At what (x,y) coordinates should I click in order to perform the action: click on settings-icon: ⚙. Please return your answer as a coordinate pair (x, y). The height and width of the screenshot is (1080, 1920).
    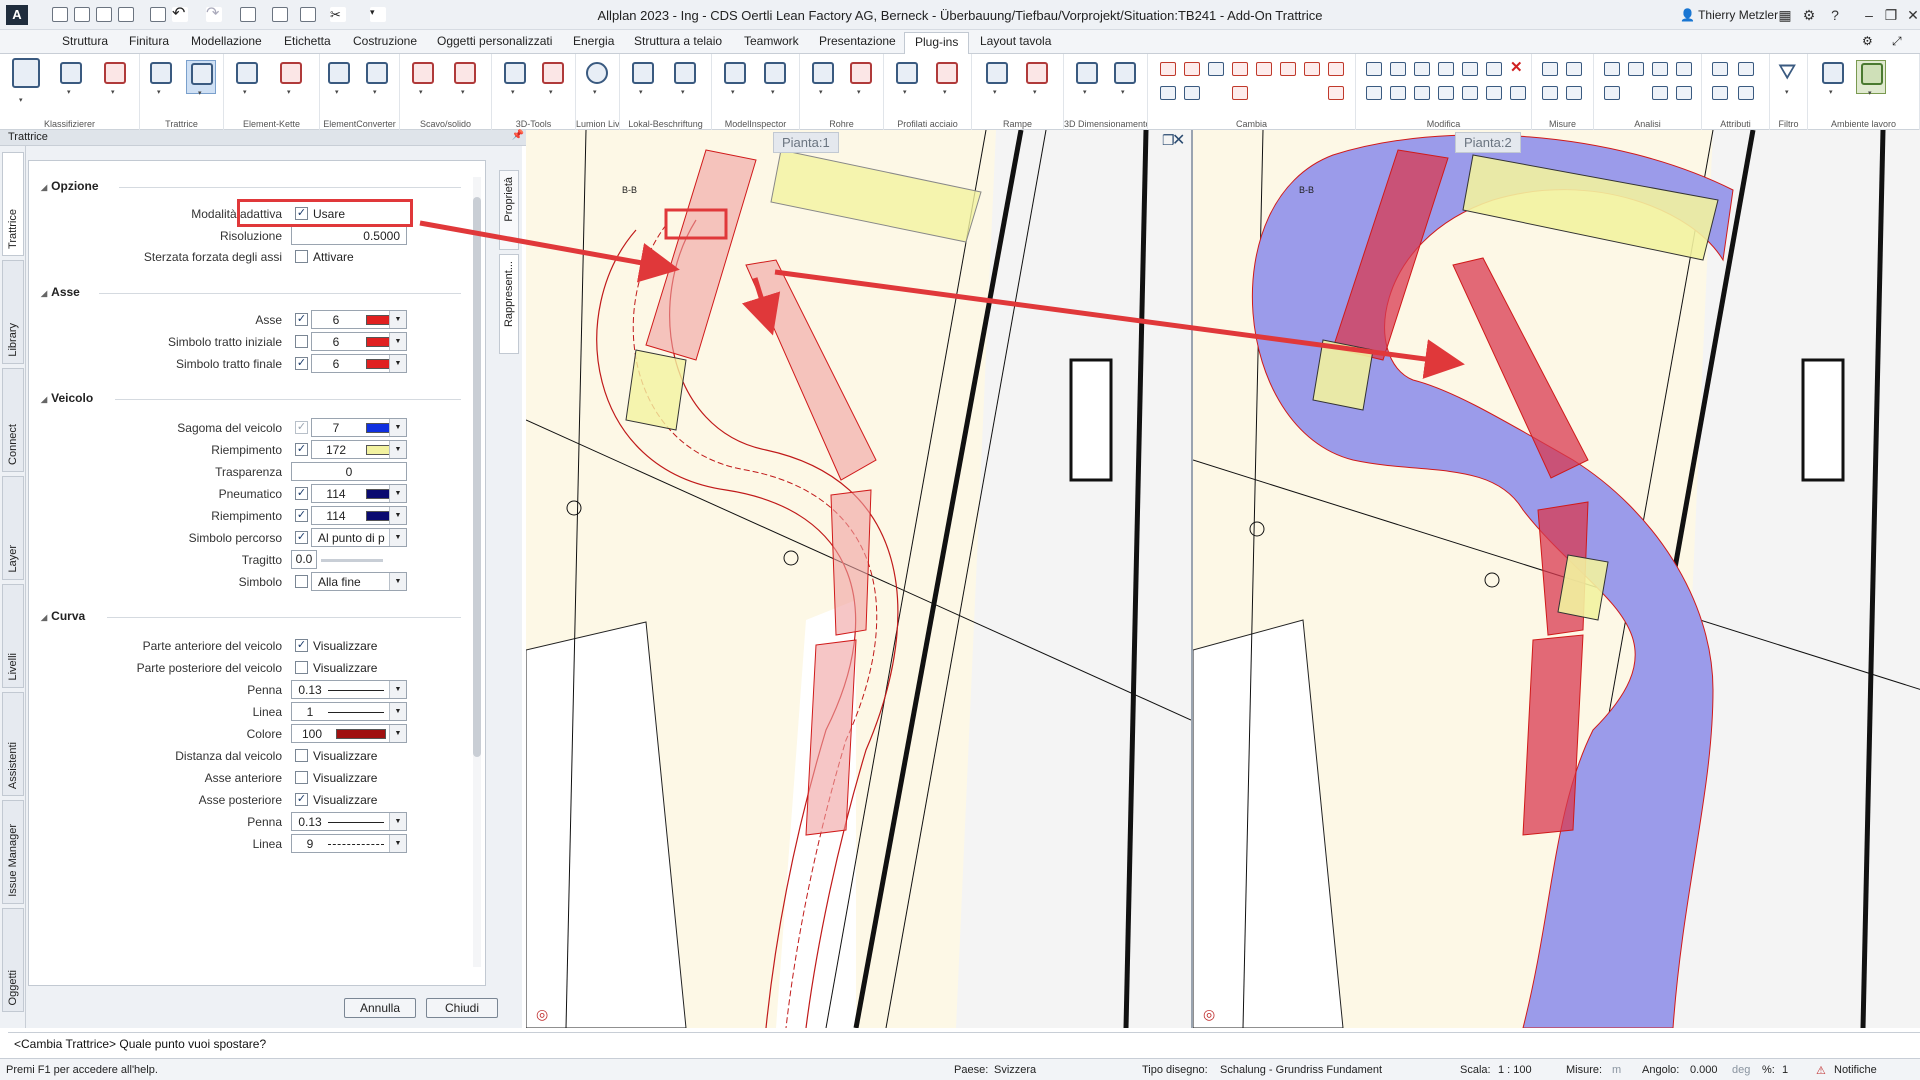
    Looking at the image, I should click on (1809, 15).